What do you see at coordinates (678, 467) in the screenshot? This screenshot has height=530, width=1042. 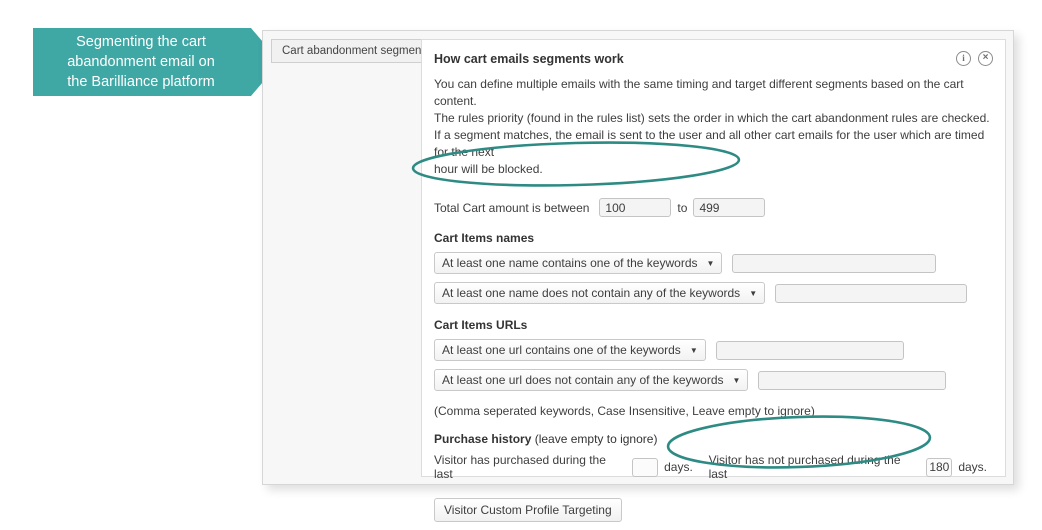 I see `visitor-purchased-suffix: days.` at bounding box center [678, 467].